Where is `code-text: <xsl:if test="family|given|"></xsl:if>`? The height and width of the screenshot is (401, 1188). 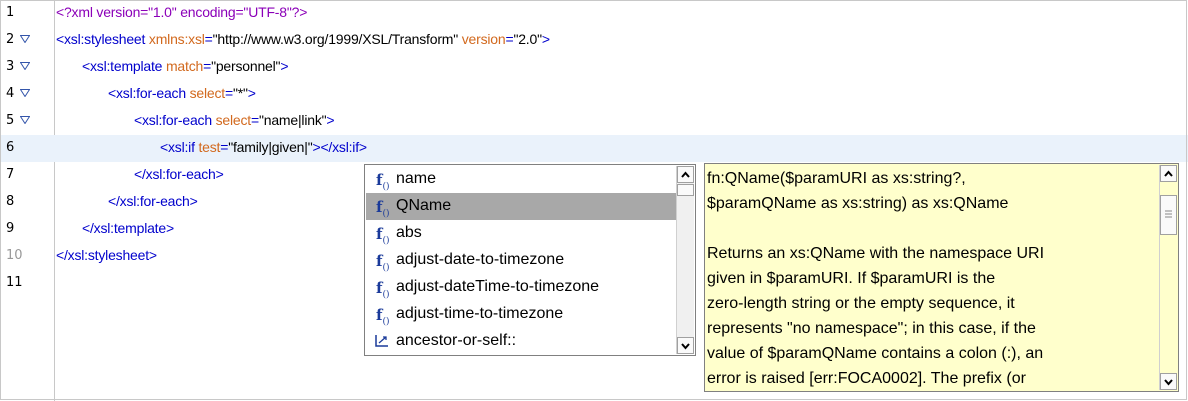 code-text: <xsl:if test="family|given|"></xsl:if> is located at coordinates (263, 147).